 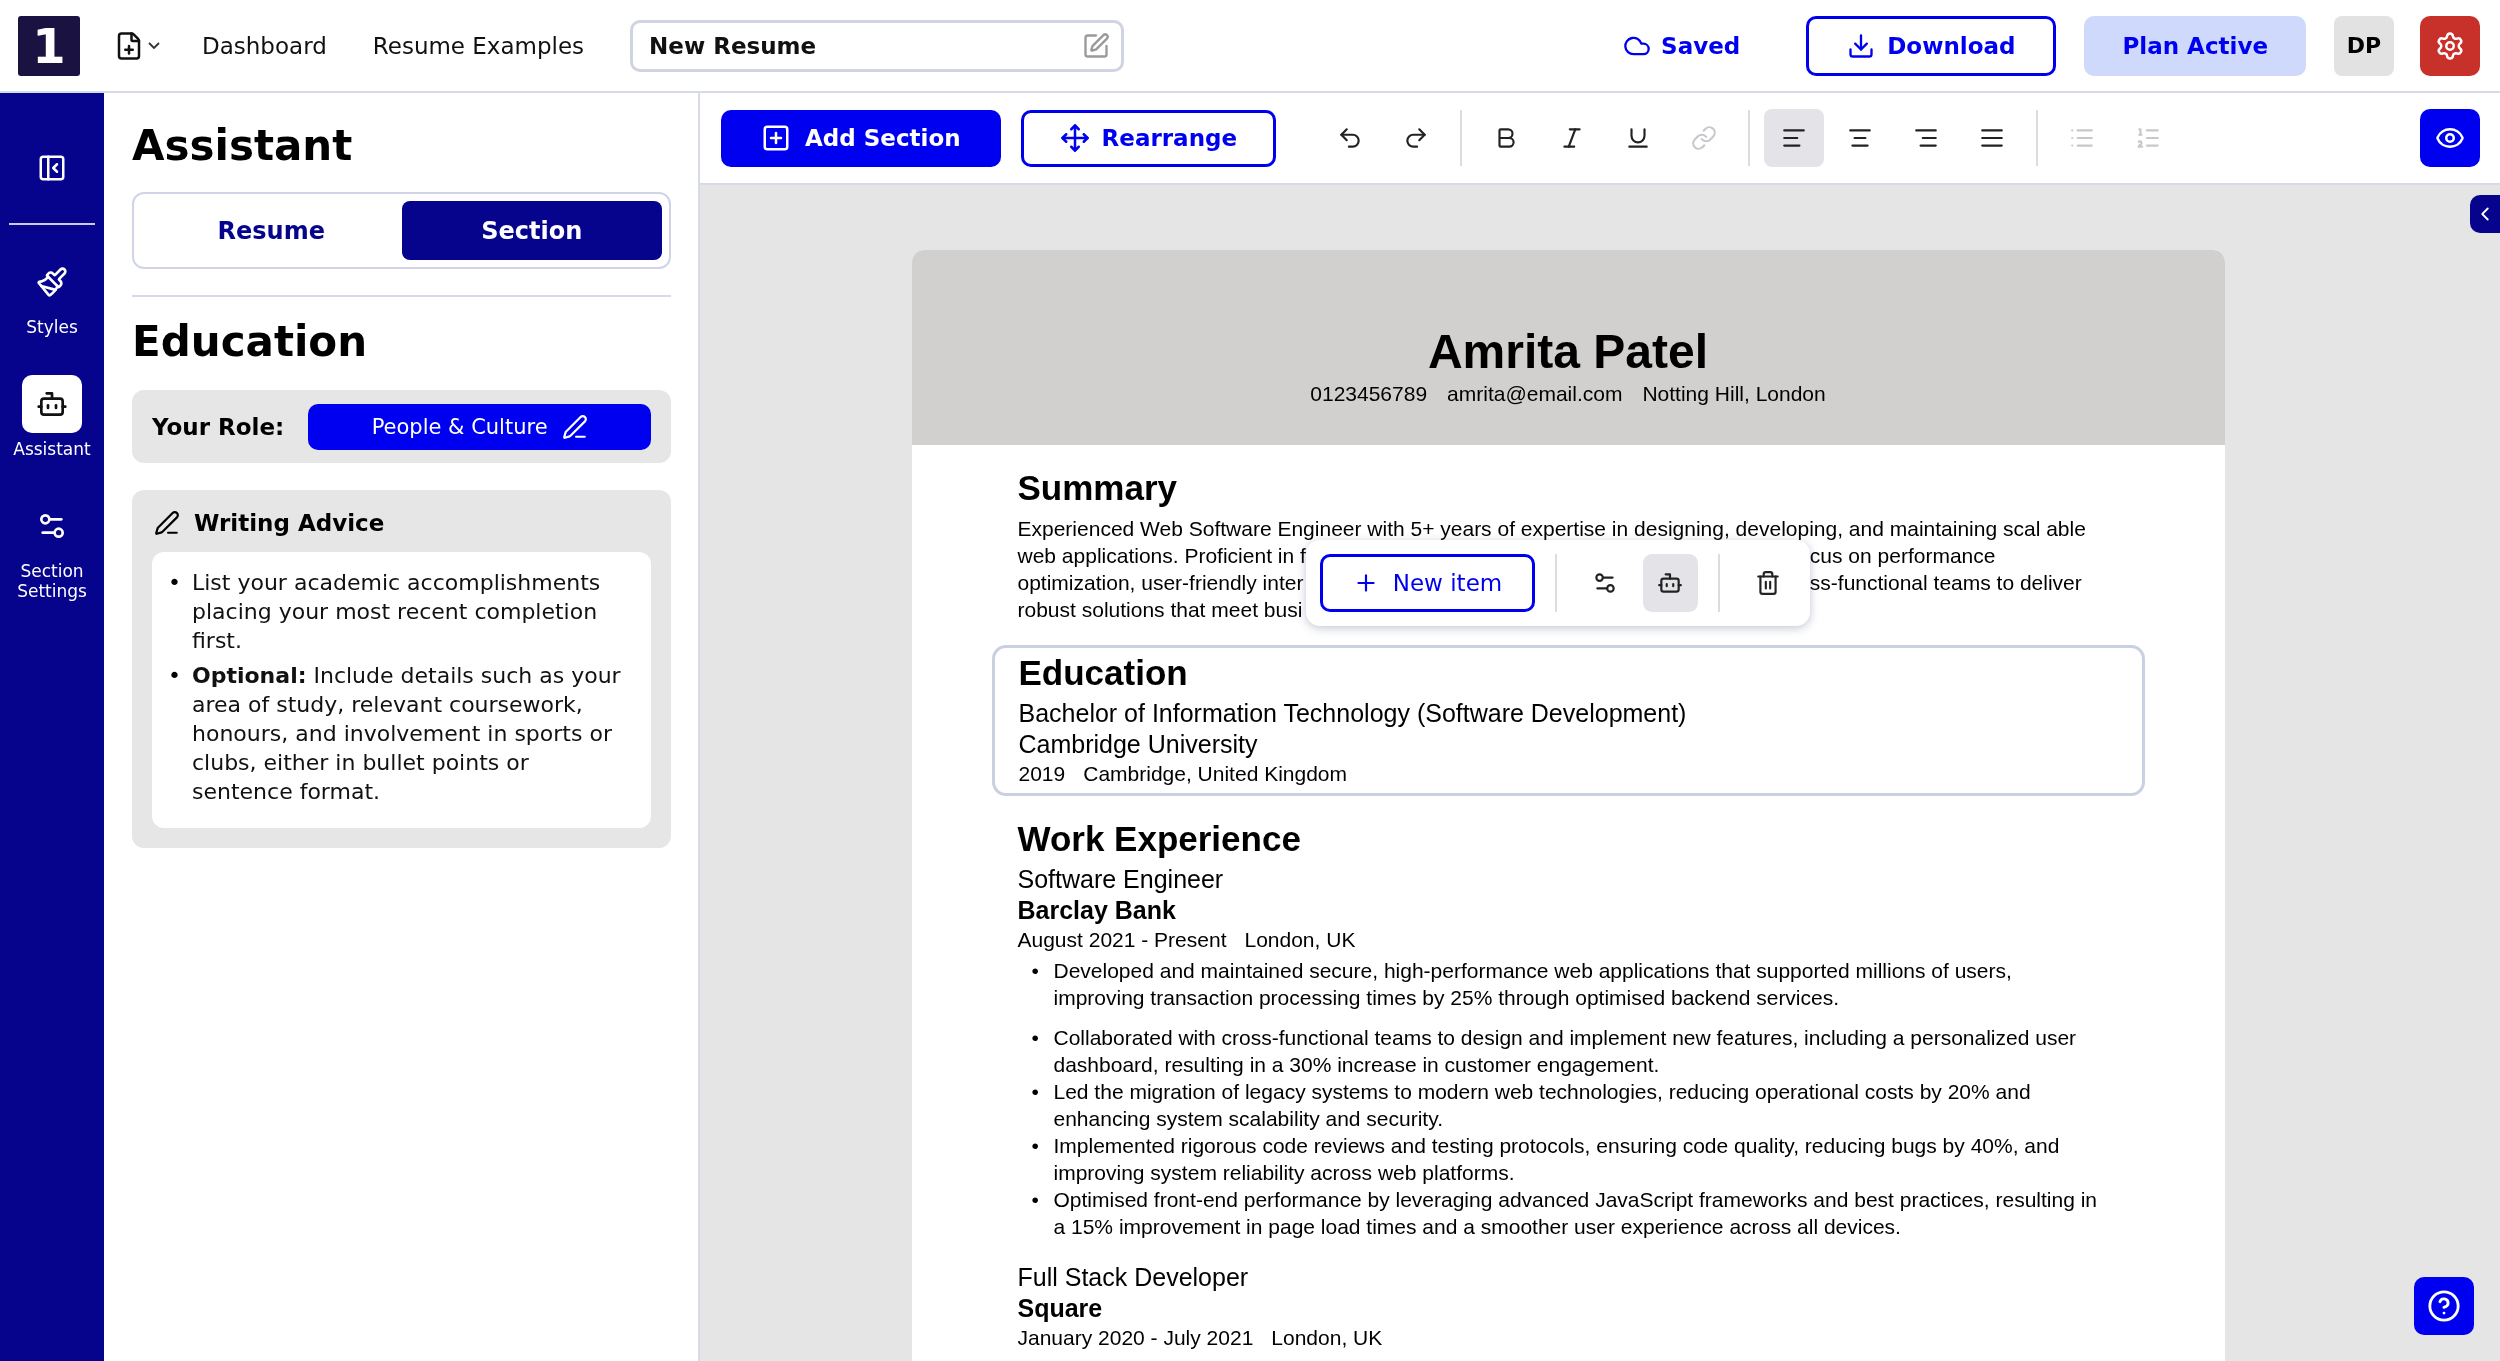 I want to click on caret-icon, so click(x=154, y=45).